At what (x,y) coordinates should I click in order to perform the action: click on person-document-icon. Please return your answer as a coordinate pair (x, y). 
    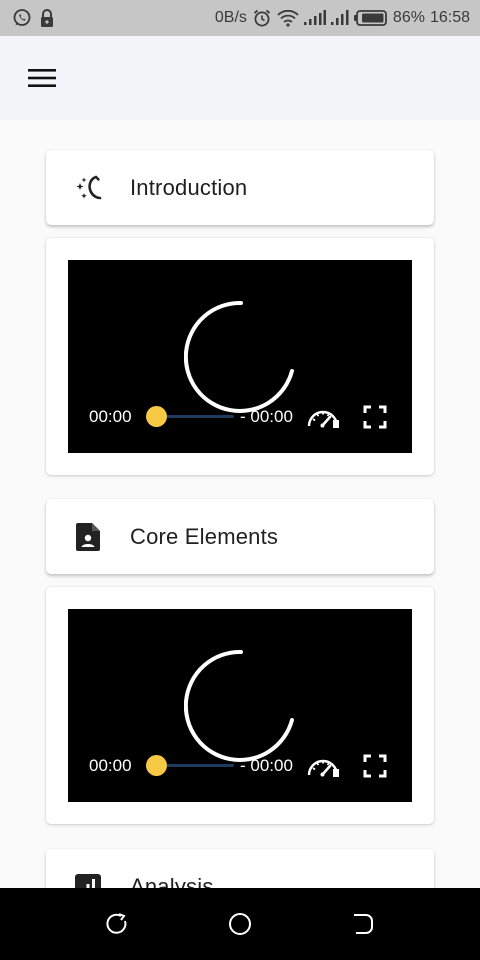
    Looking at the image, I should click on (88, 536).